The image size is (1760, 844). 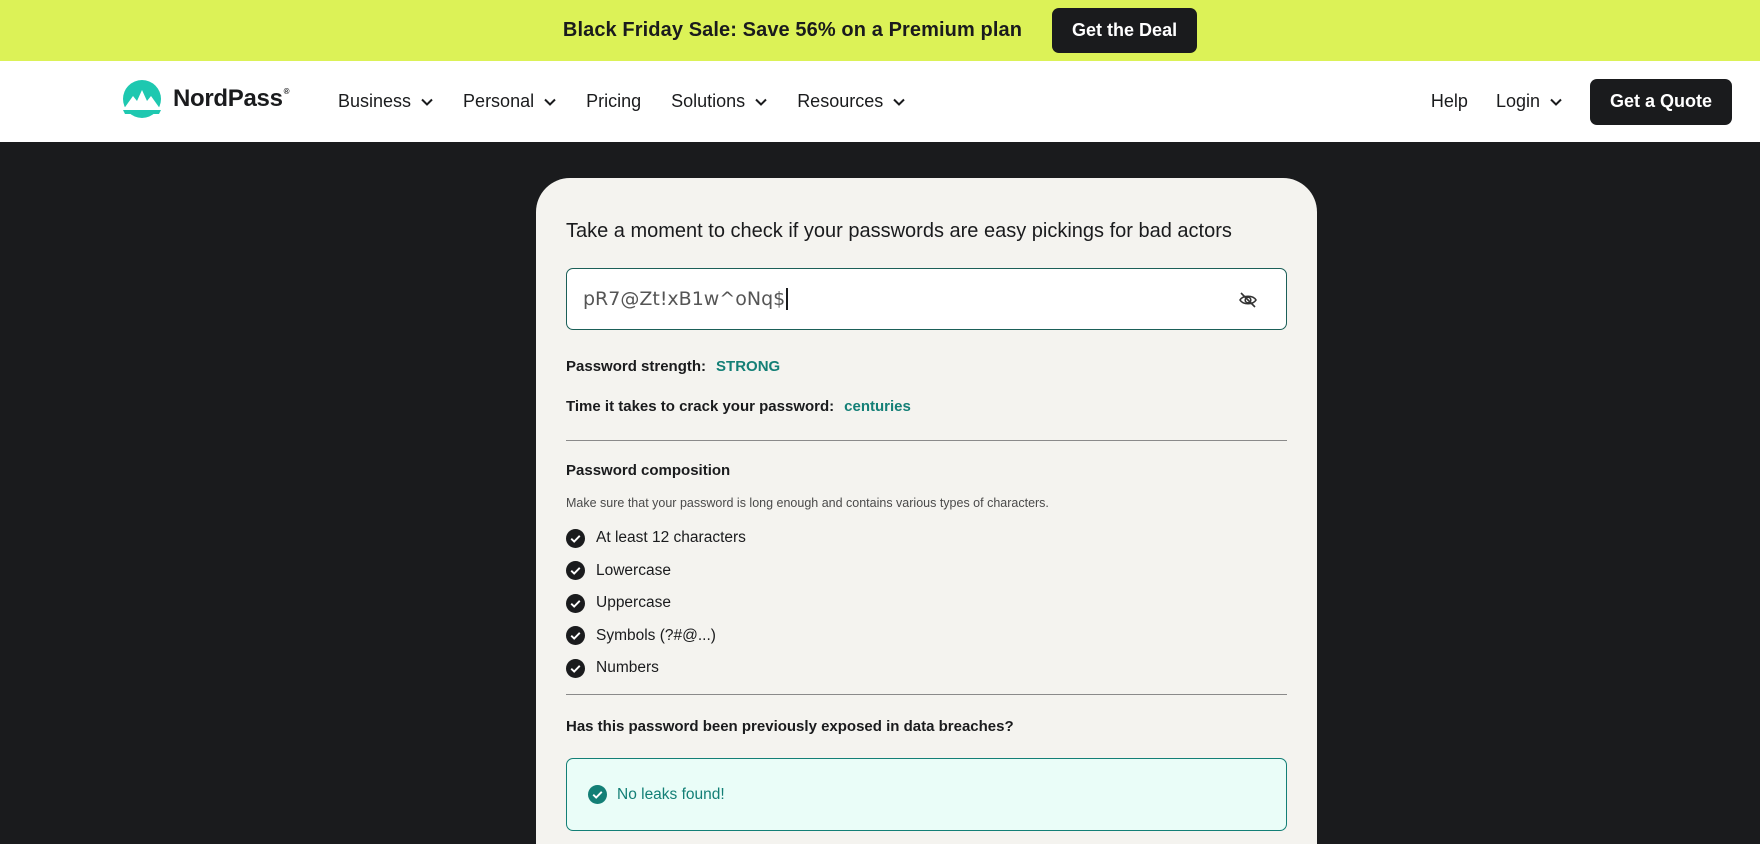 I want to click on menu-item-solutions: Solutions, so click(x=719, y=101).